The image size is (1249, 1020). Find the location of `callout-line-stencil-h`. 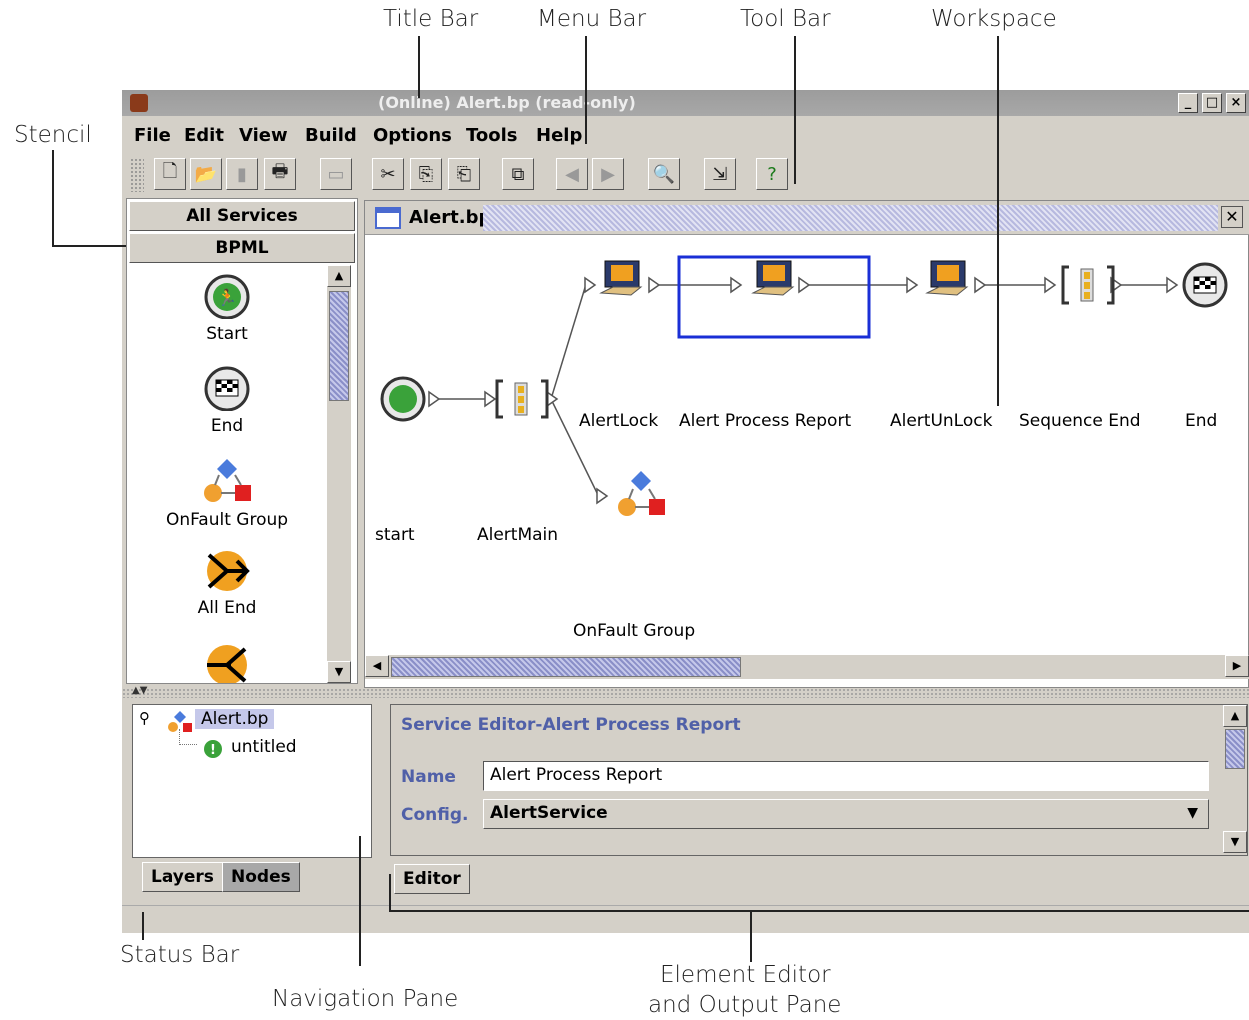

callout-line-stencil-h is located at coordinates (89, 246).